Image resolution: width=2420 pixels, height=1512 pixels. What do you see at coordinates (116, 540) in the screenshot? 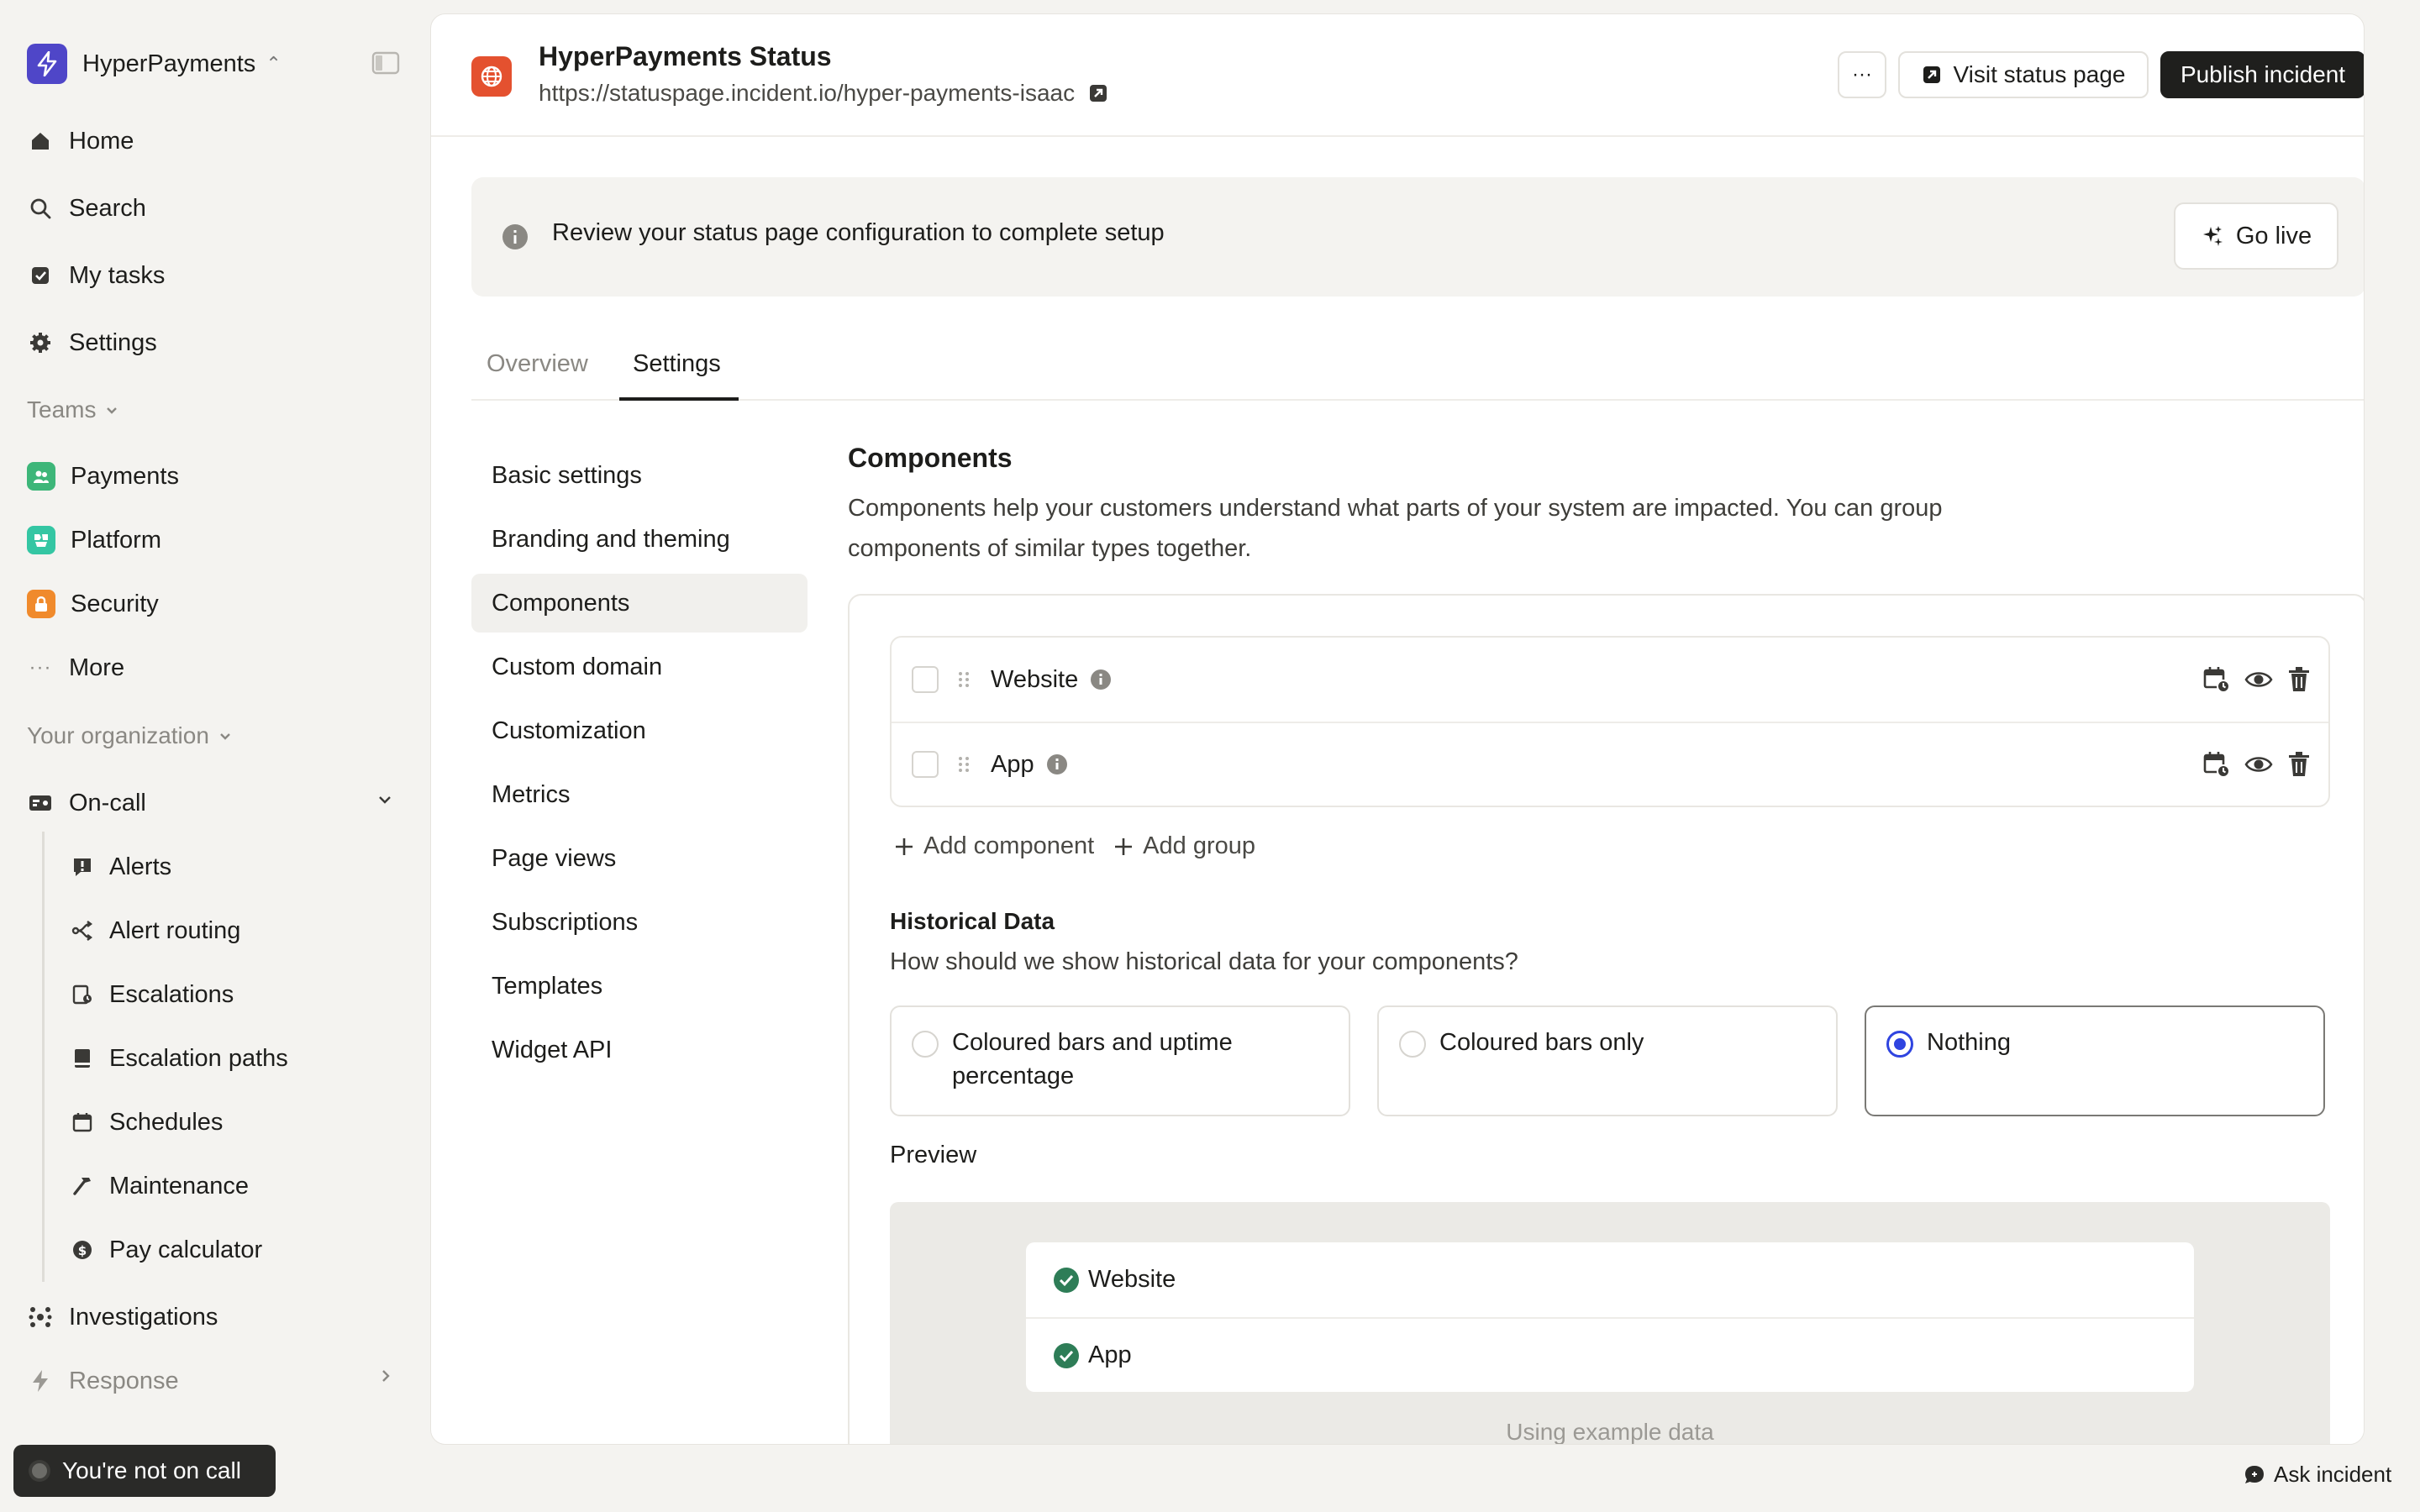
I see `team-platform-label: Platform` at bounding box center [116, 540].